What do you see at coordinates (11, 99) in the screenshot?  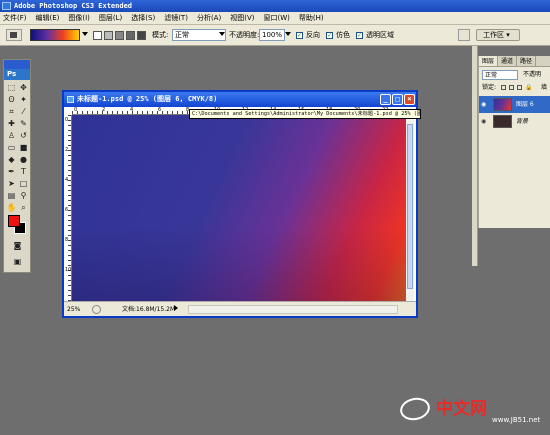 I see `lasso-tool-icon: ʘ` at bounding box center [11, 99].